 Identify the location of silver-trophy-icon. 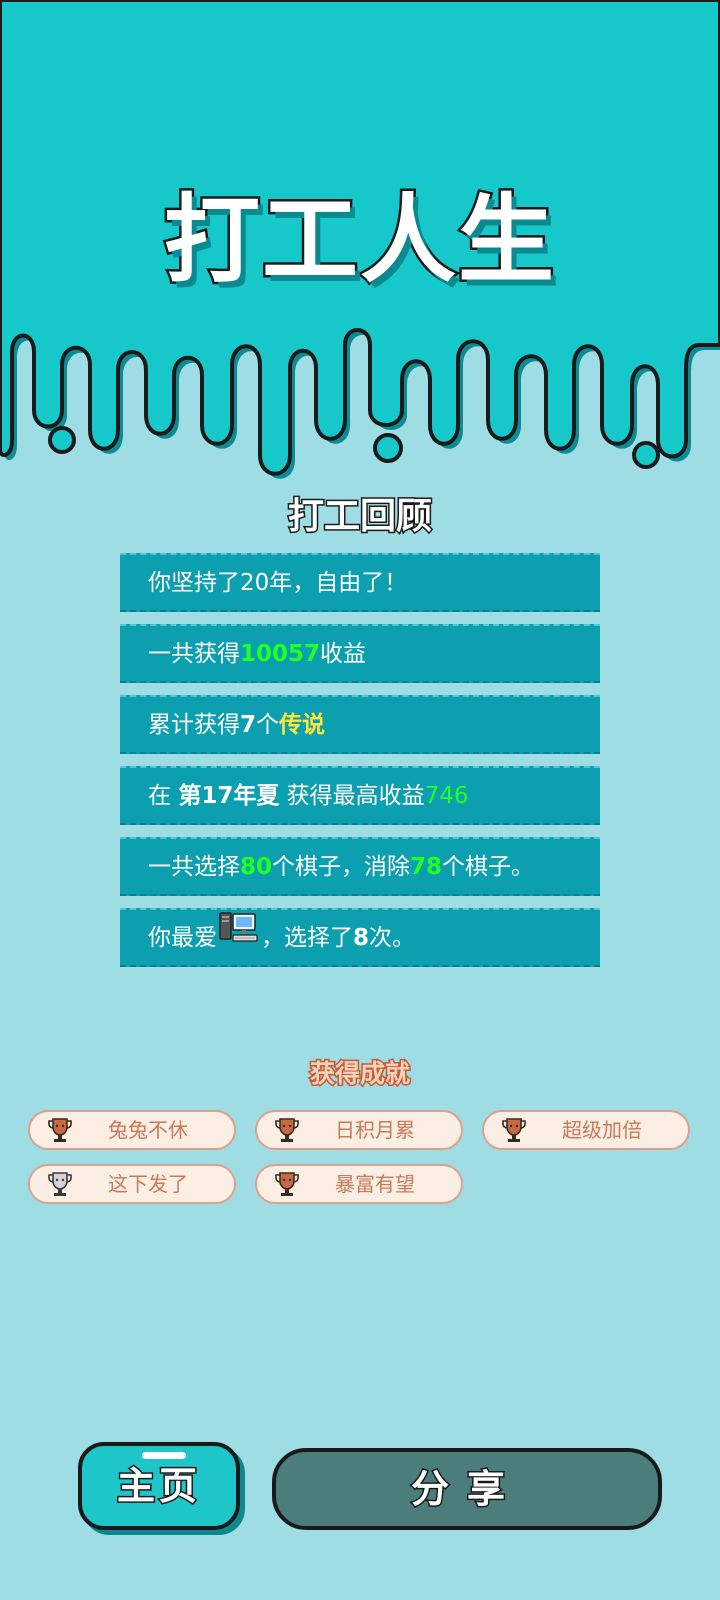
(60, 1189).